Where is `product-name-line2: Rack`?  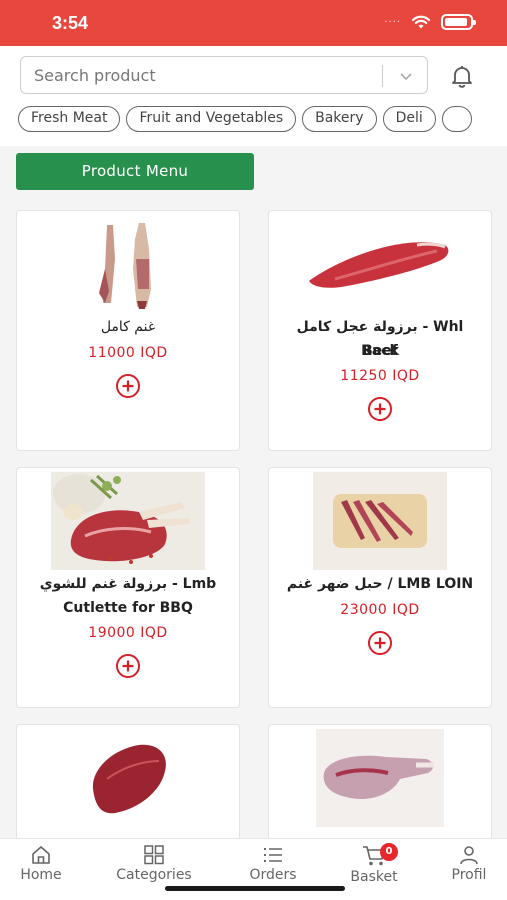 product-name-line2: Rack is located at coordinates (380, 351).